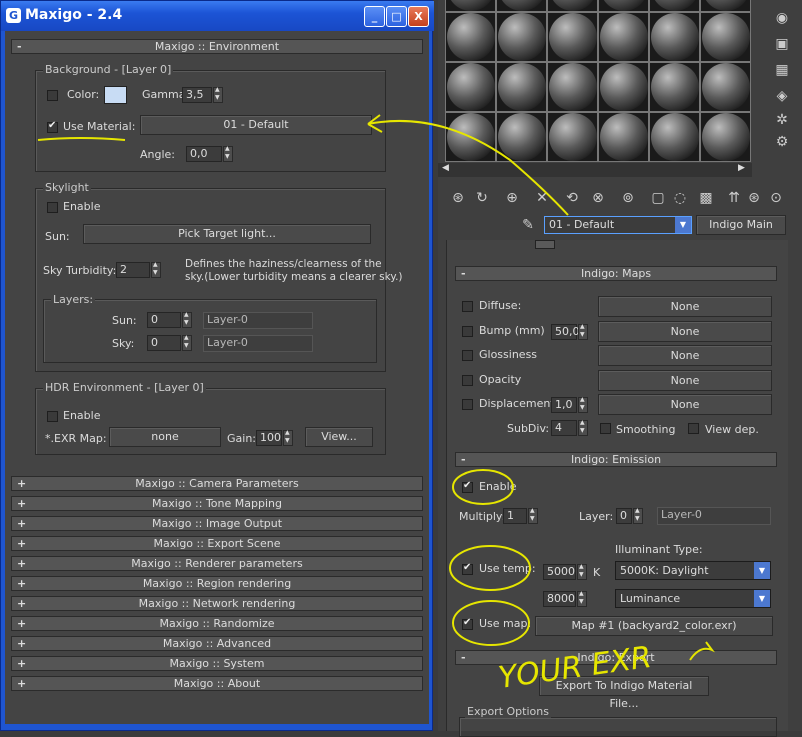 The width and height of the screenshot is (802, 737). What do you see at coordinates (624, 516) in the screenshot?
I see `layer-spinner: 0` at bounding box center [624, 516].